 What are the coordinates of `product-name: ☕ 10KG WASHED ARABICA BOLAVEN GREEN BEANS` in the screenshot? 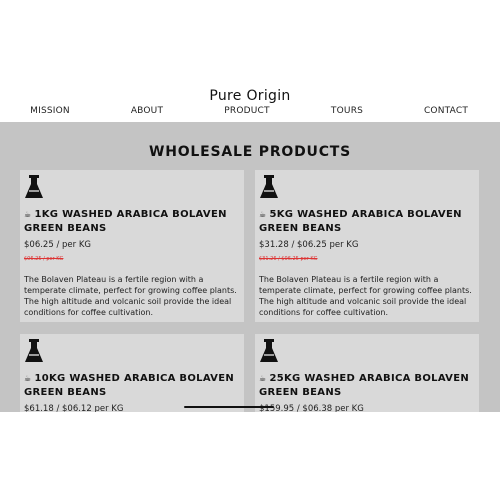 It's located at (129, 385).